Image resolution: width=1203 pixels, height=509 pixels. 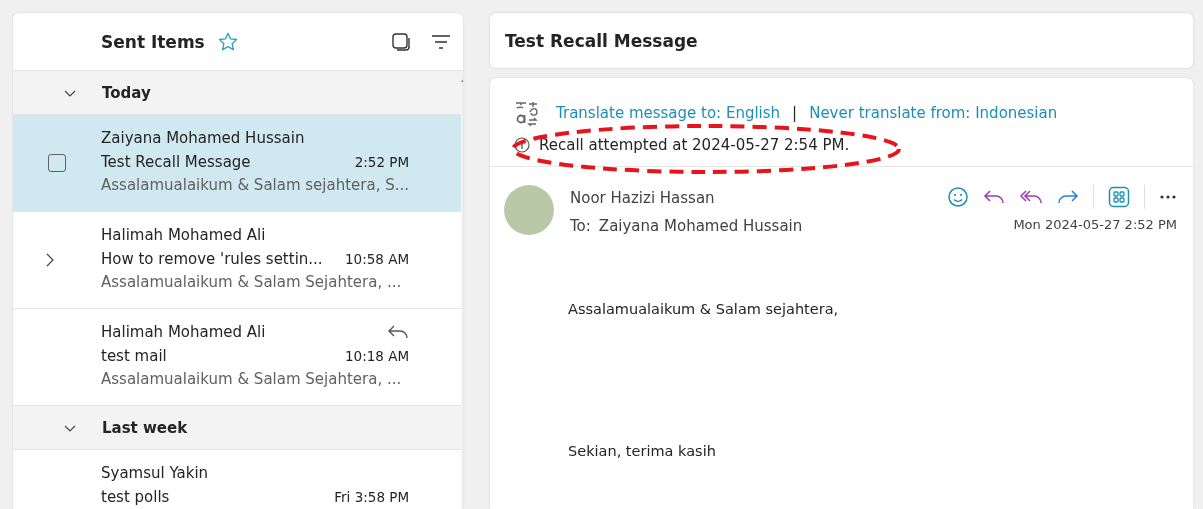 I want to click on message-time: Fri 3:58 PM, so click(x=372, y=496).